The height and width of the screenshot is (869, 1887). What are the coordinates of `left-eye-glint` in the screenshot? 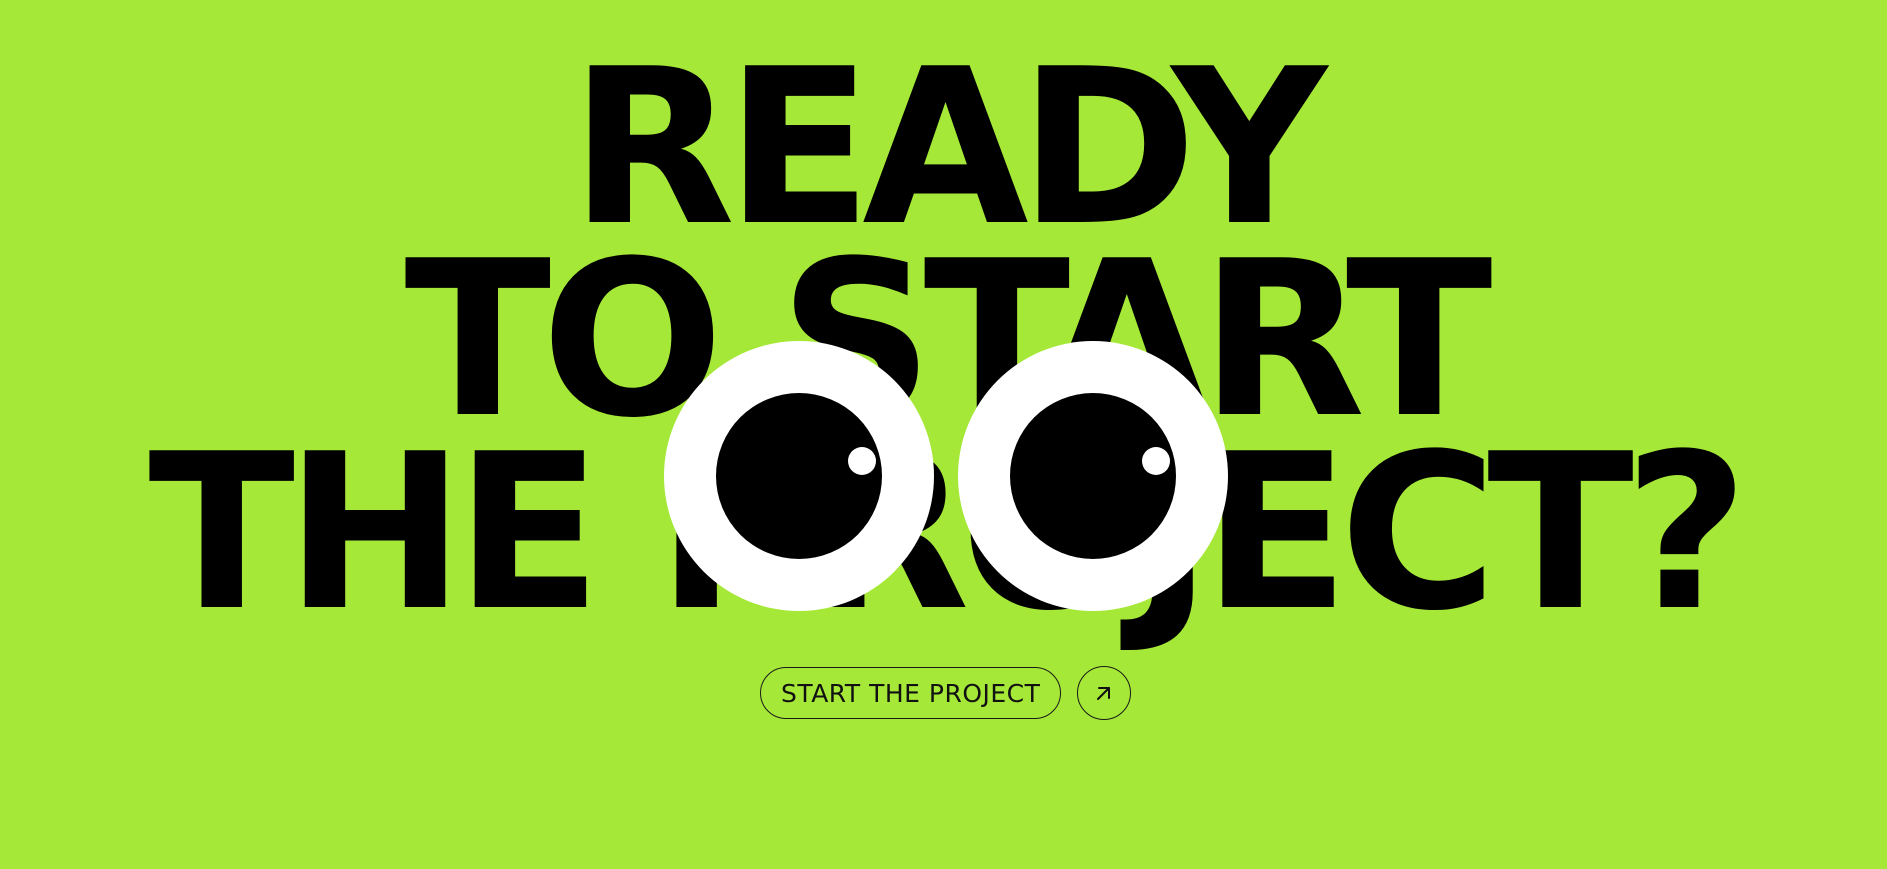 It's located at (862, 461).